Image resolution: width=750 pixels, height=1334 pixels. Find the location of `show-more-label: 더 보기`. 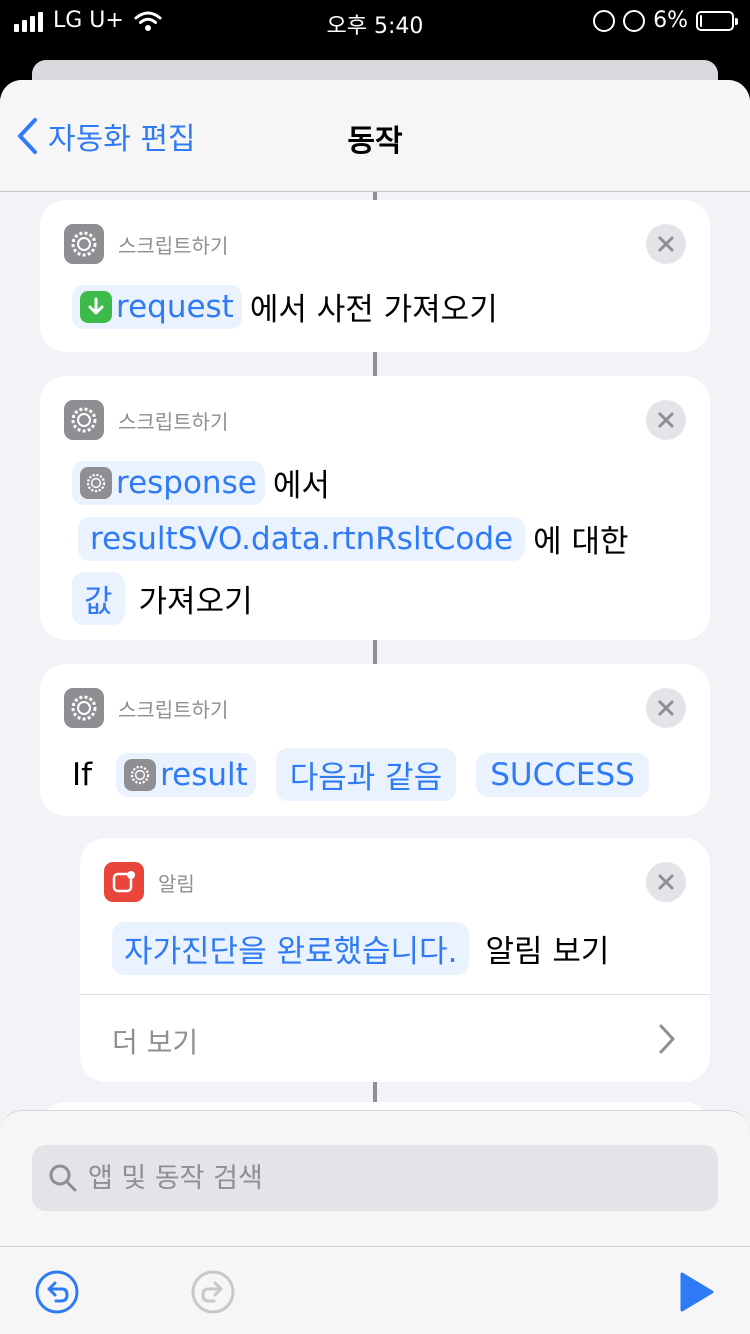

show-more-label: 더 보기 is located at coordinates (155, 1042).